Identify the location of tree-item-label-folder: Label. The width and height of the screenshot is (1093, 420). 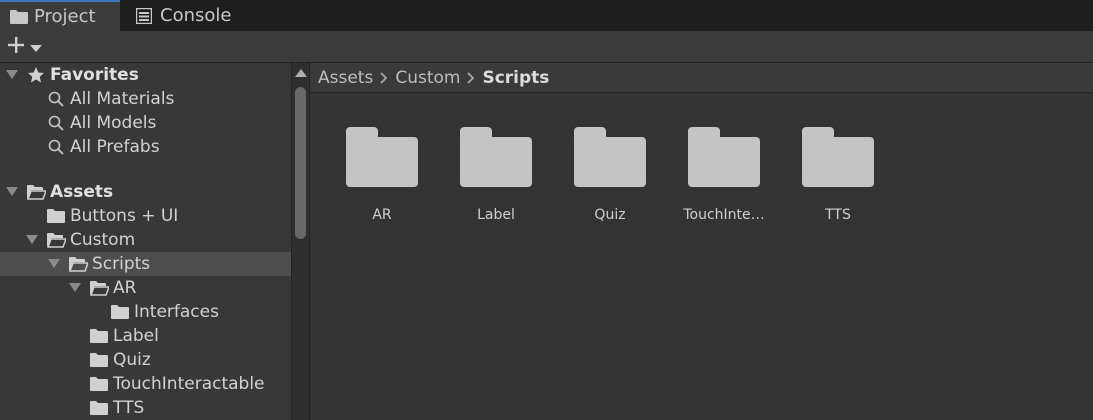
(145, 336).